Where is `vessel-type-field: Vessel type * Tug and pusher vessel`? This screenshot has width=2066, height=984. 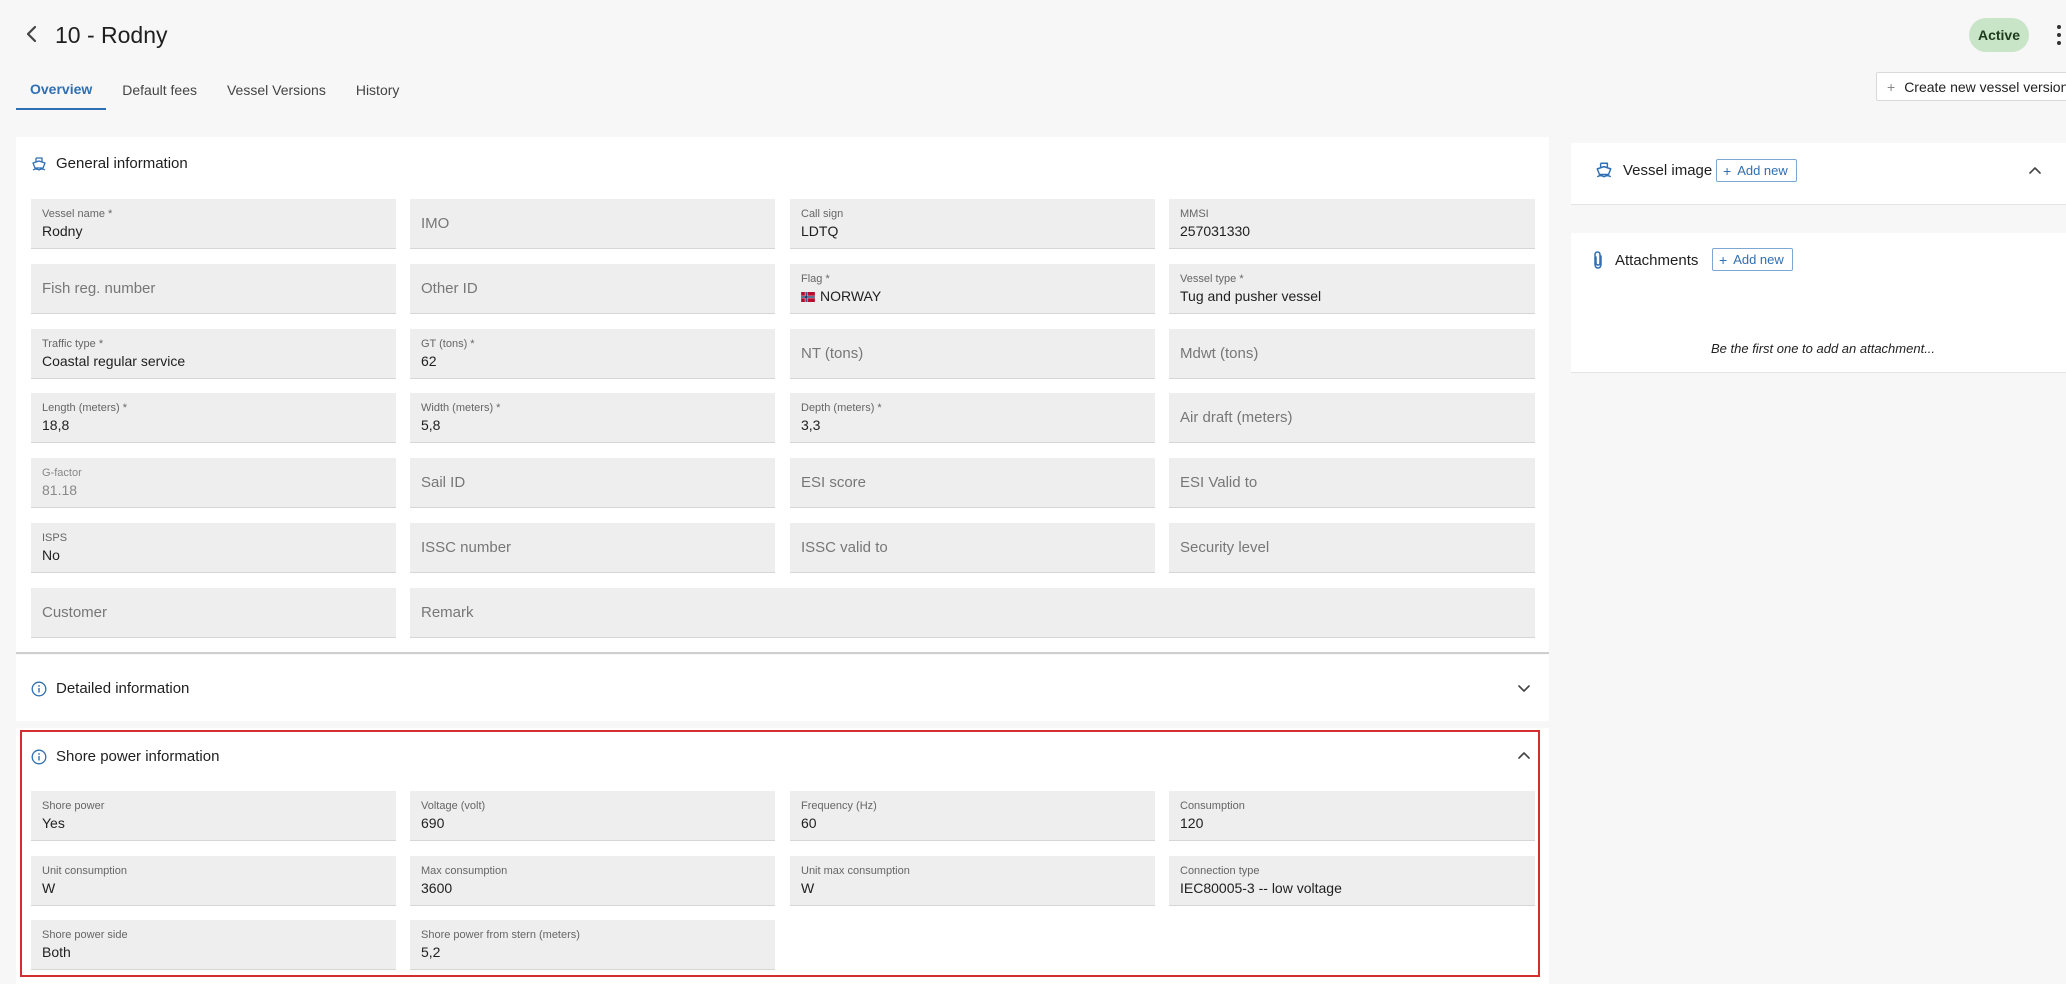 vessel-type-field: Vessel type * Tug and pusher vessel is located at coordinates (1352, 289).